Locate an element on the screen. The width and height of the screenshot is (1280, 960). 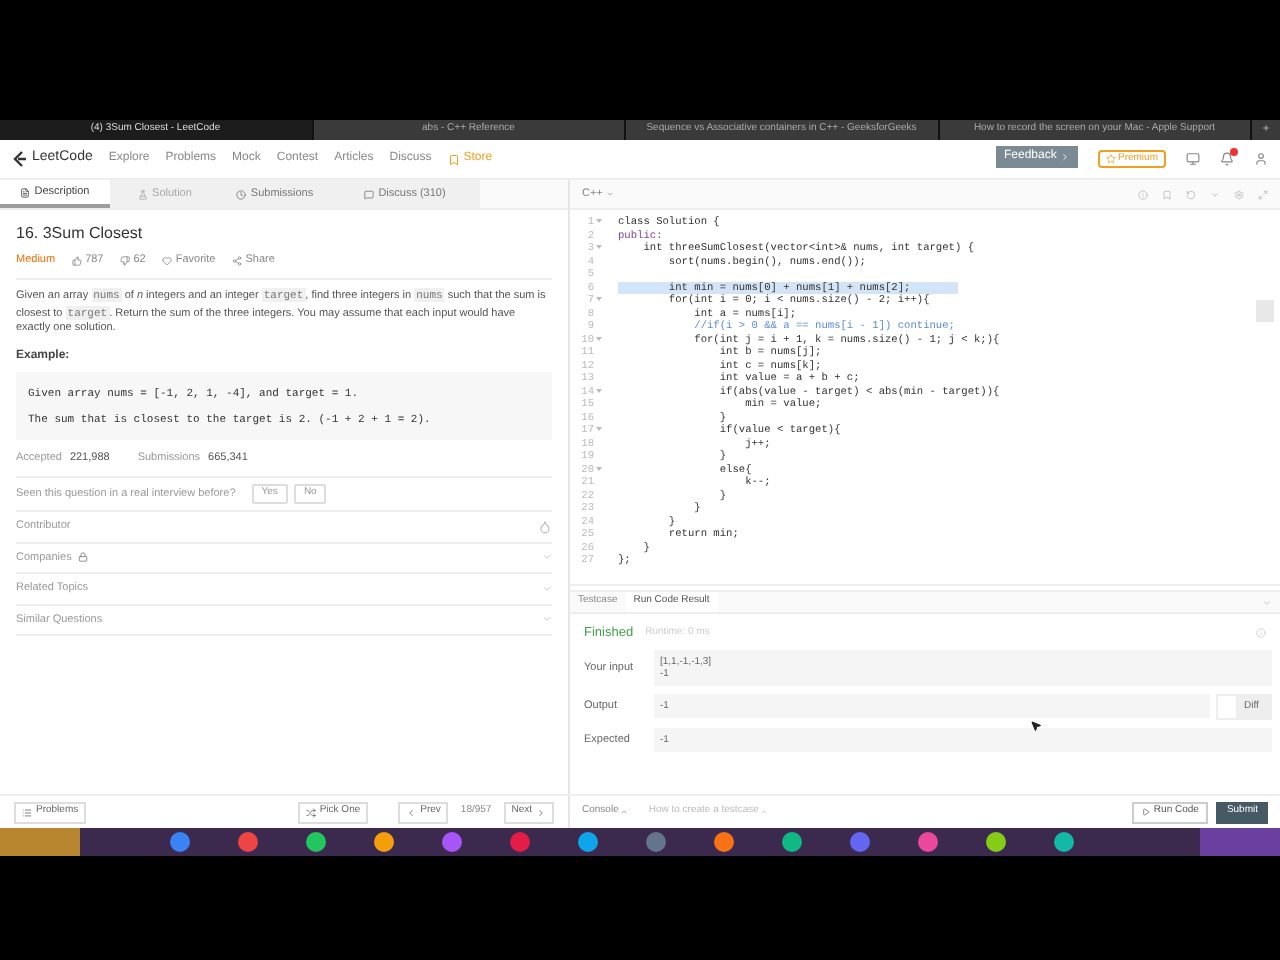
chevron-right-icon is located at coordinates (541, 812).